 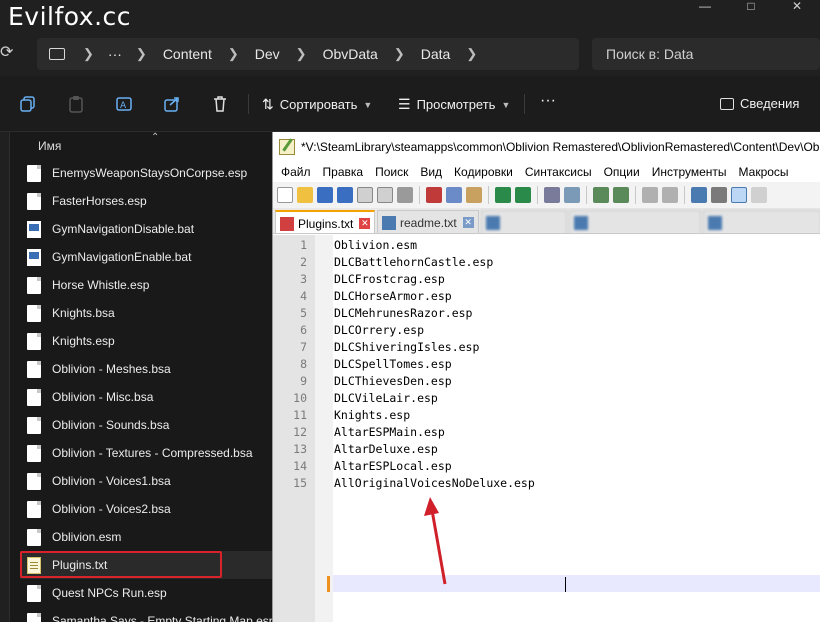 What do you see at coordinates (435, 541) in the screenshot?
I see `annotation-arrow` at bounding box center [435, 541].